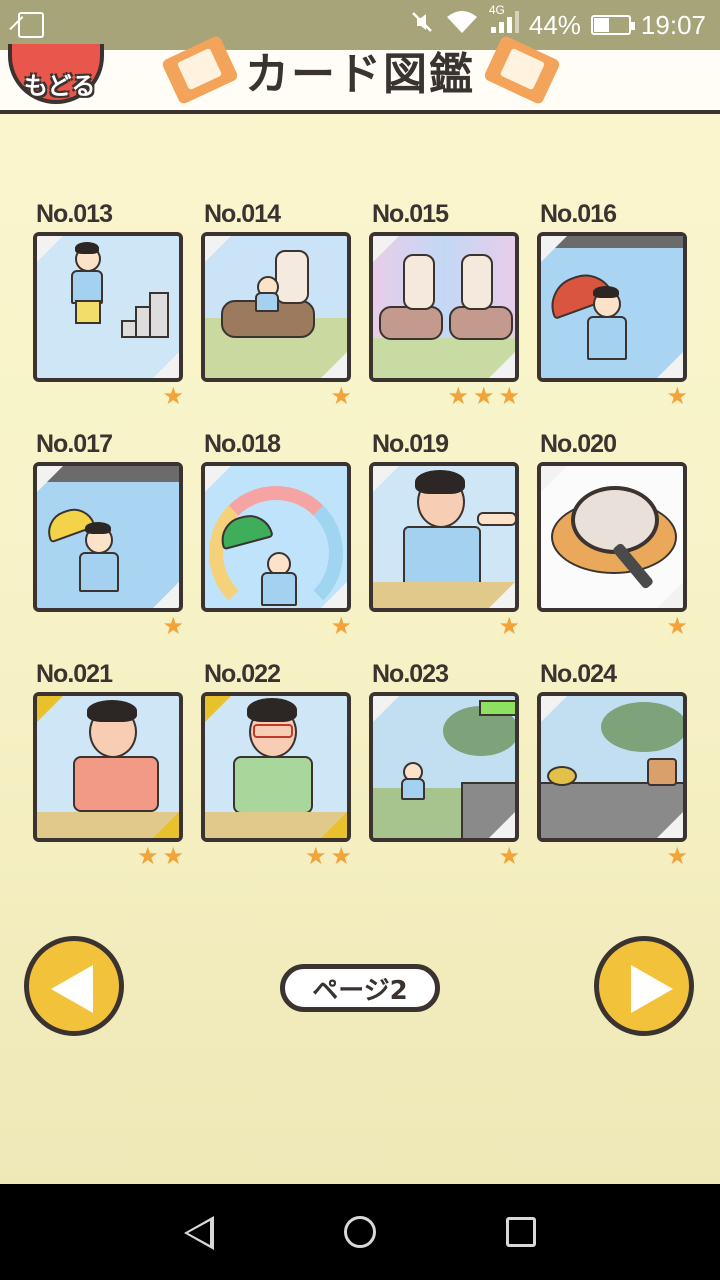 Image resolution: width=720 pixels, height=1280 pixels. I want to click on card-no-022: No.022 ★ ★, so click(276, 766).